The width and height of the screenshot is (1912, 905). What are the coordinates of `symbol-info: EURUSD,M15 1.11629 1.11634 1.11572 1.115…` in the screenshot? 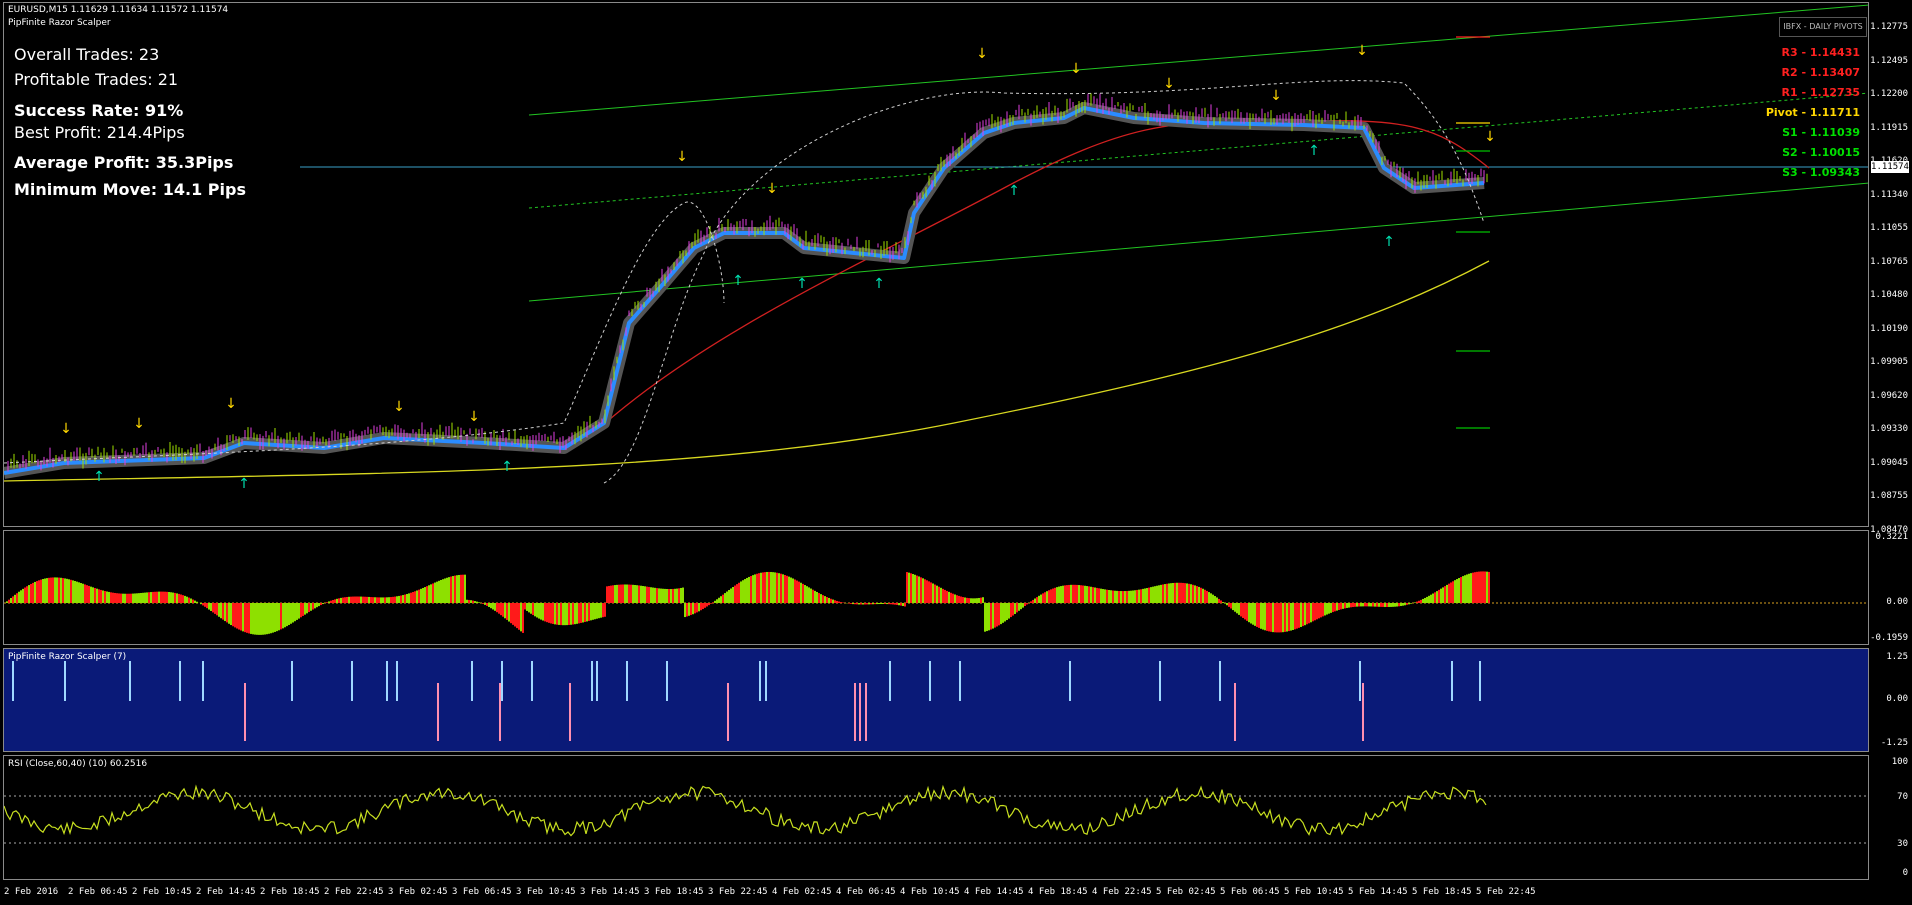 It's located at (118, 10).